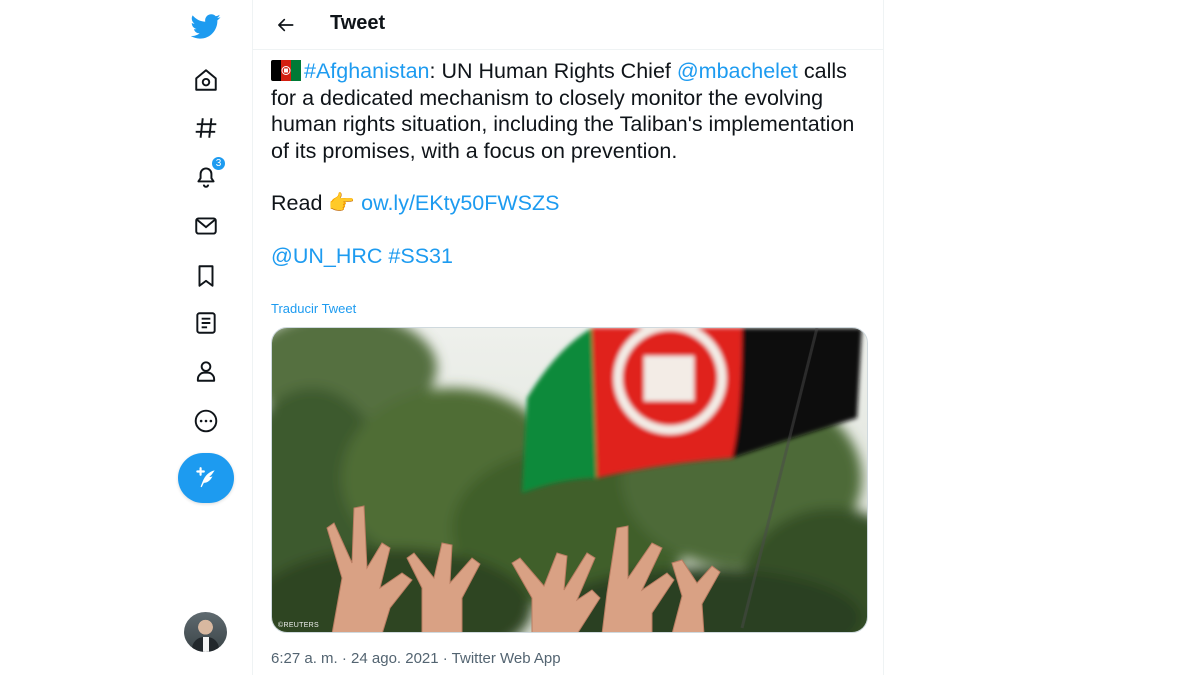 This screenshot has width=1200, height=675. What do you see at coordinates (205, 632) in the screenshot?
I see `account-avatar` at bounding box center [205, 632].